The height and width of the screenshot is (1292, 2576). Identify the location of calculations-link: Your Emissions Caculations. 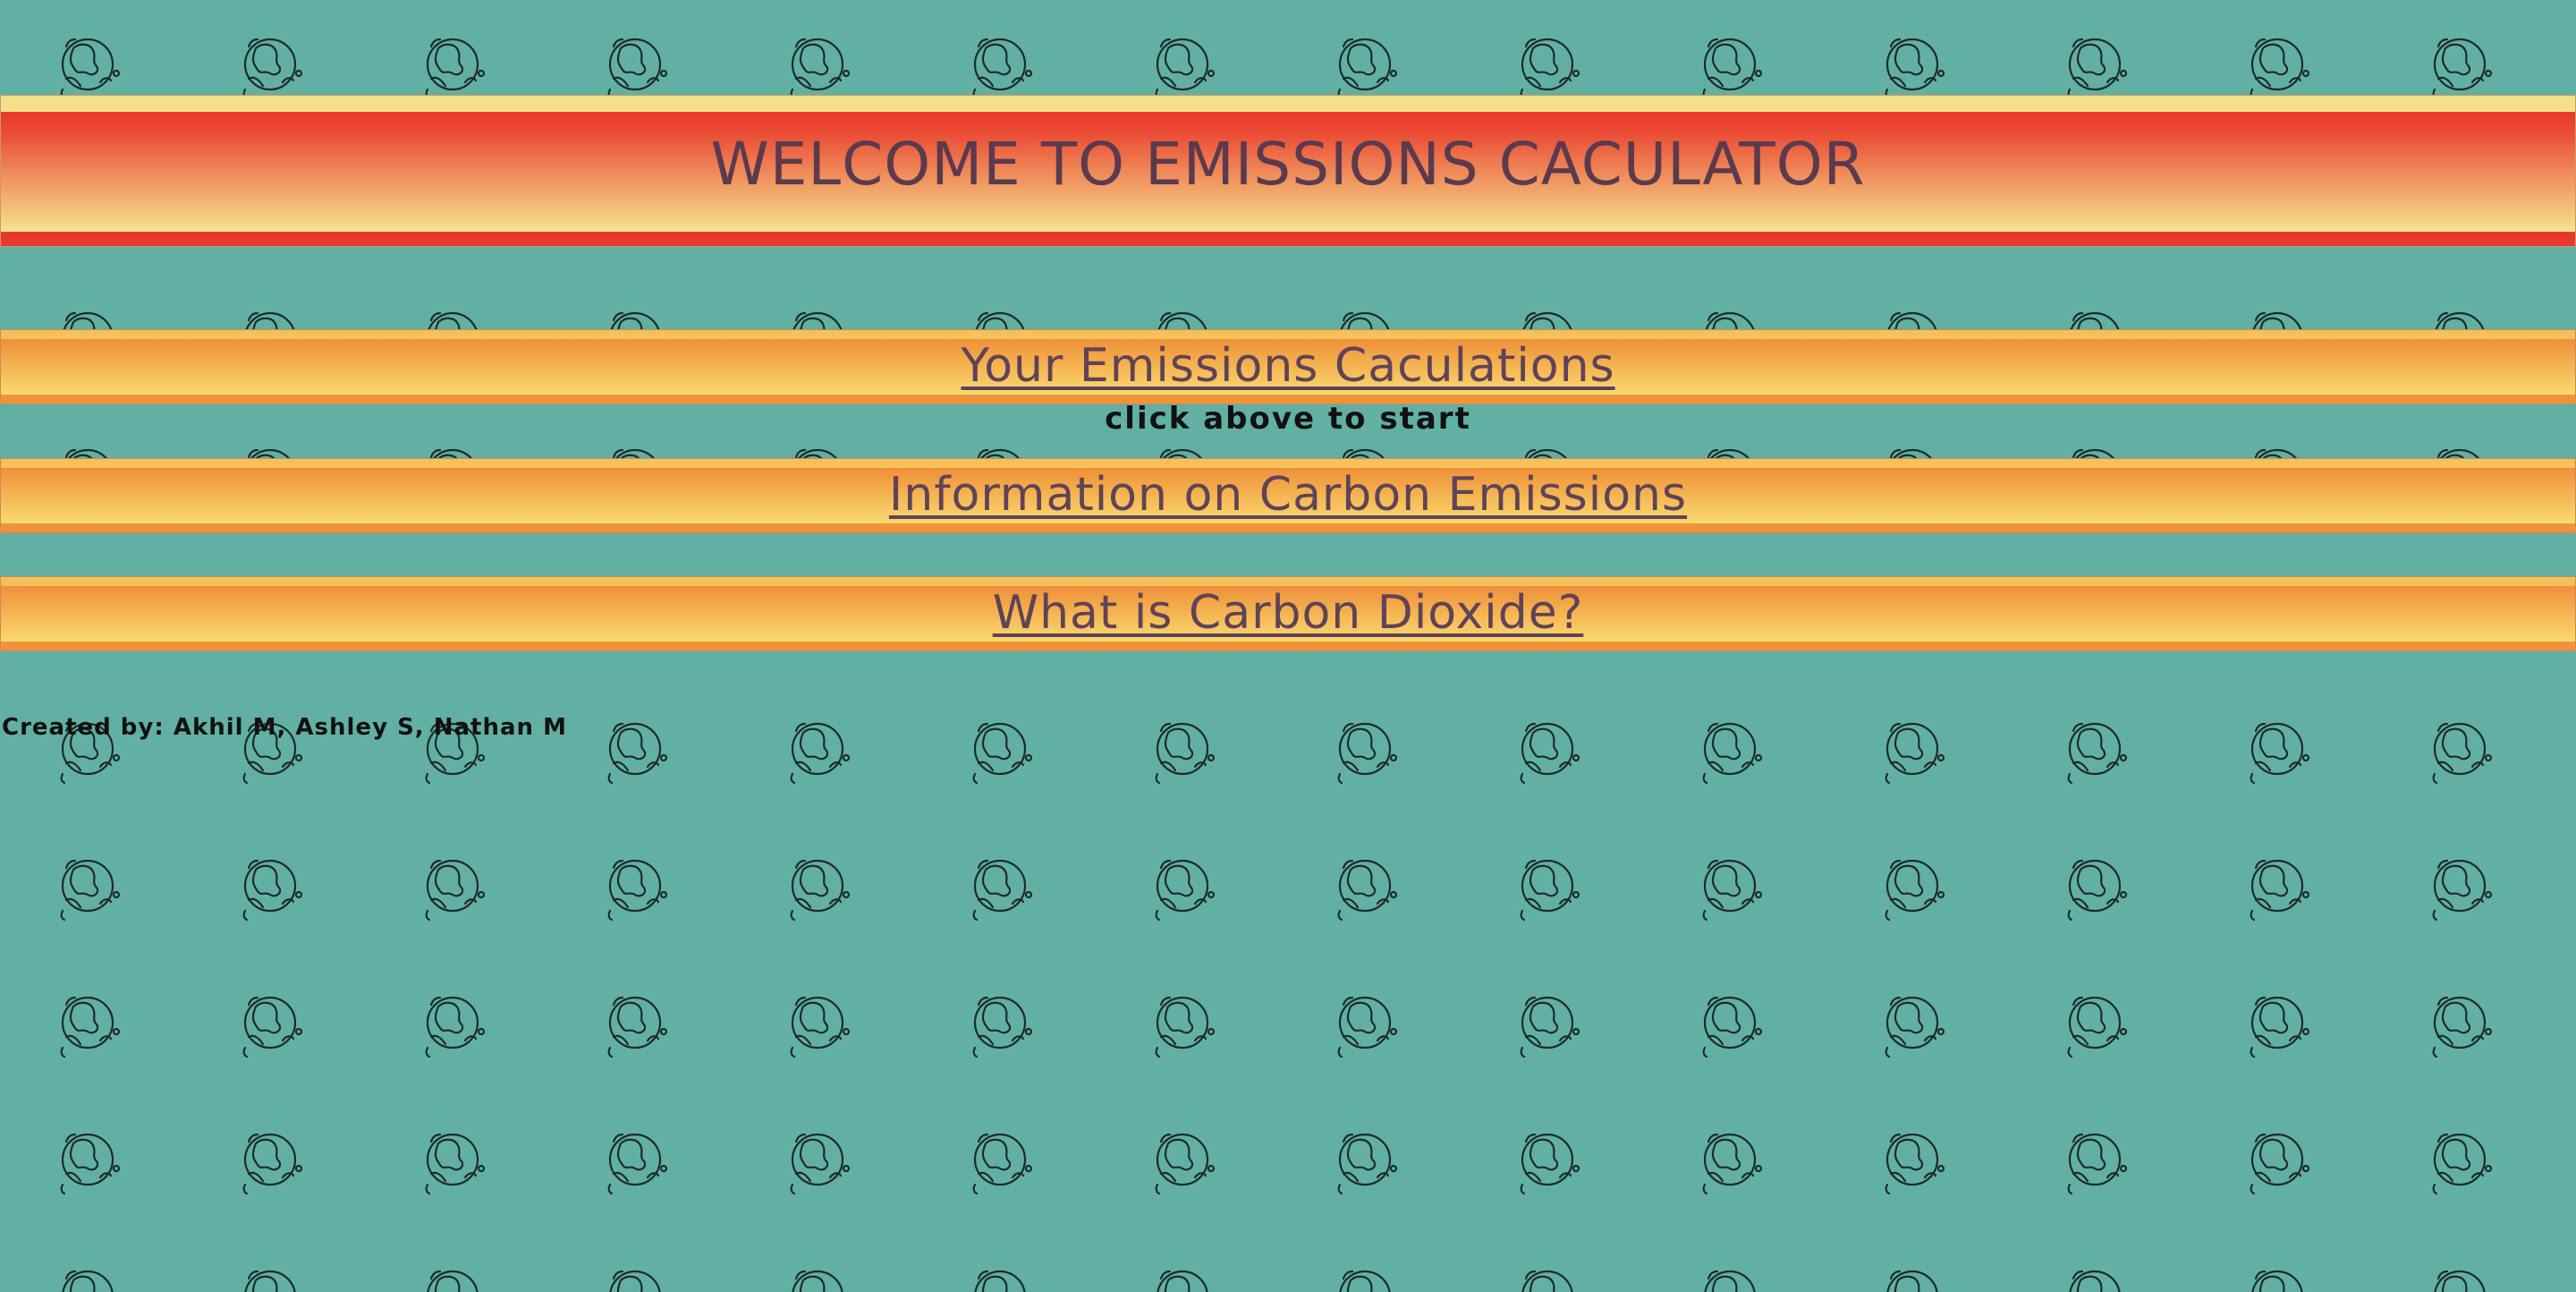
(1287, 366).